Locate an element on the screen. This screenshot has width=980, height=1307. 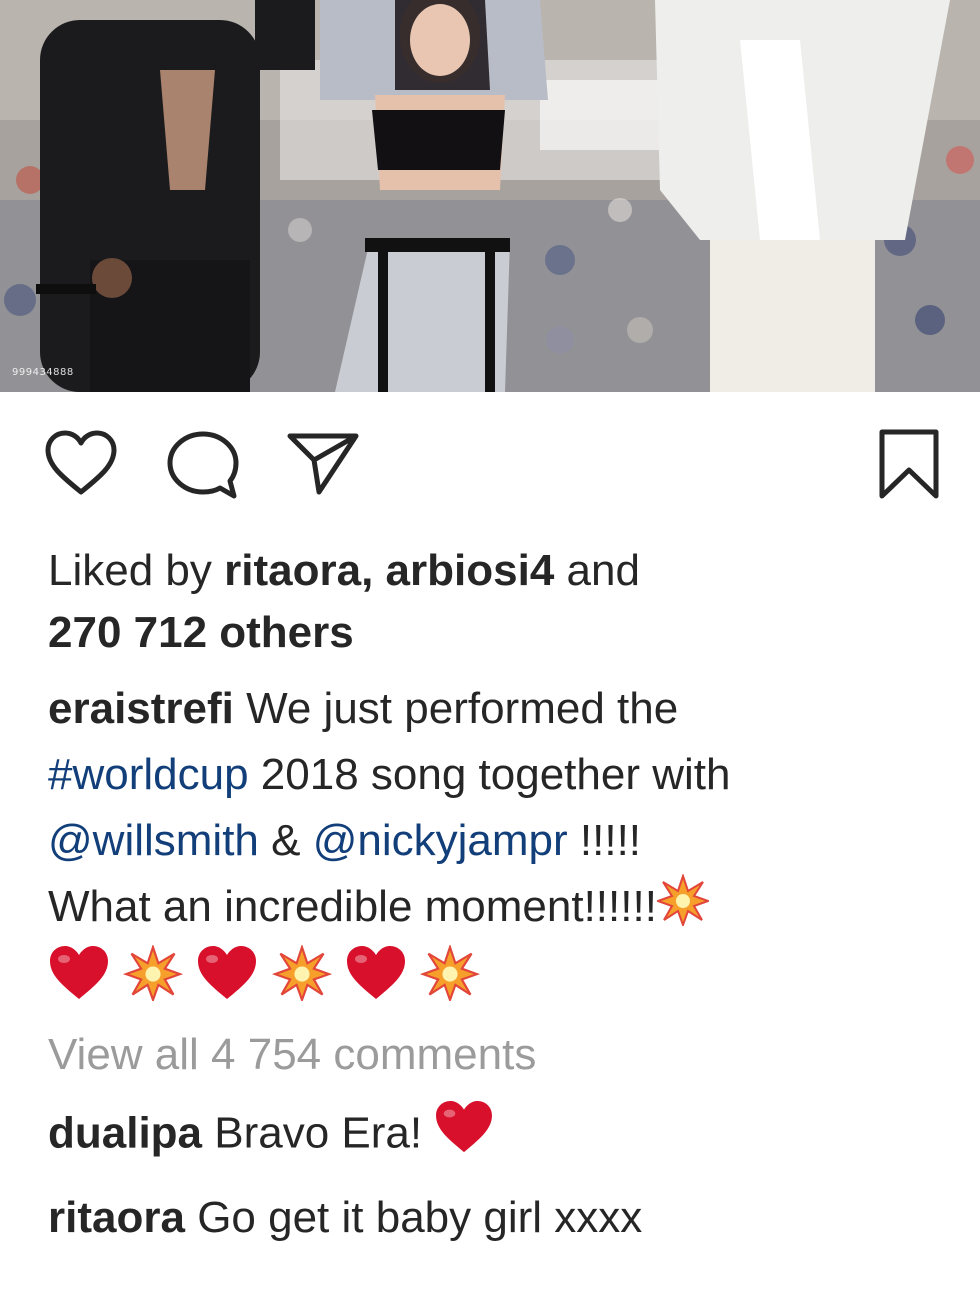
caption-username: eraistrefi is located at coordinates (141, 708).